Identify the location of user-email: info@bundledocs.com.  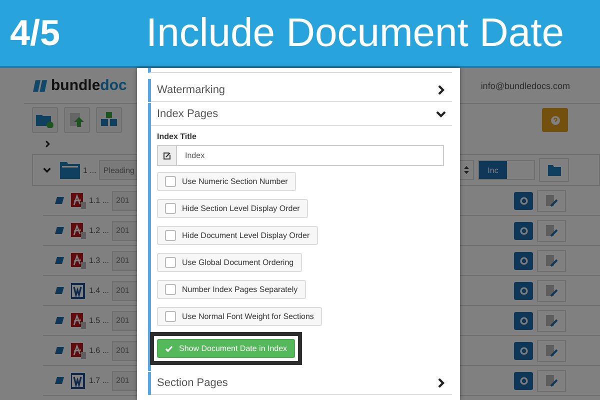
(525, 85).